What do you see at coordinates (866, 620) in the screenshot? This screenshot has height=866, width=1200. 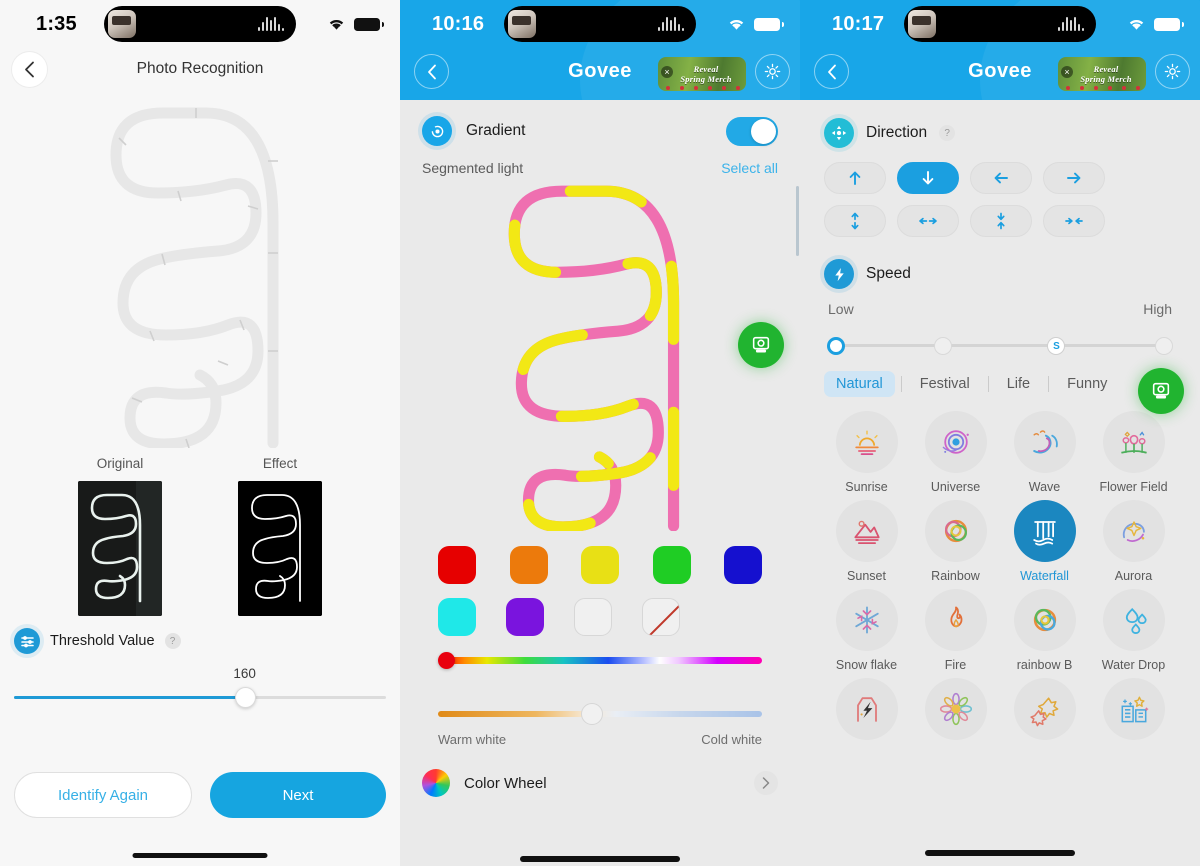 I see `snowflake-glyph` at bounding box center [866, 620].